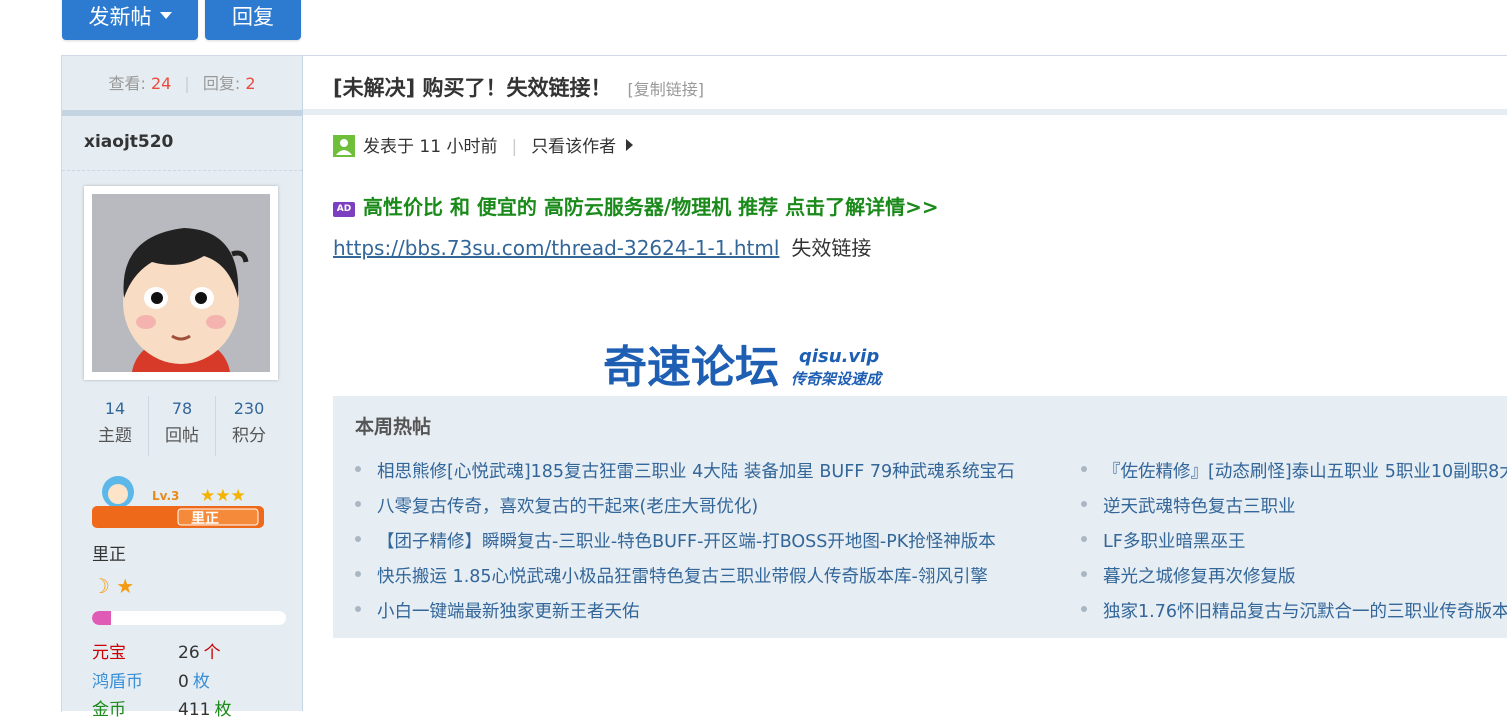 The image size is (1507, 720). What do you see at coordinates (115, 436) in the screenshot?
I see `stat-label: 主题` at bounding box center [115, 436].